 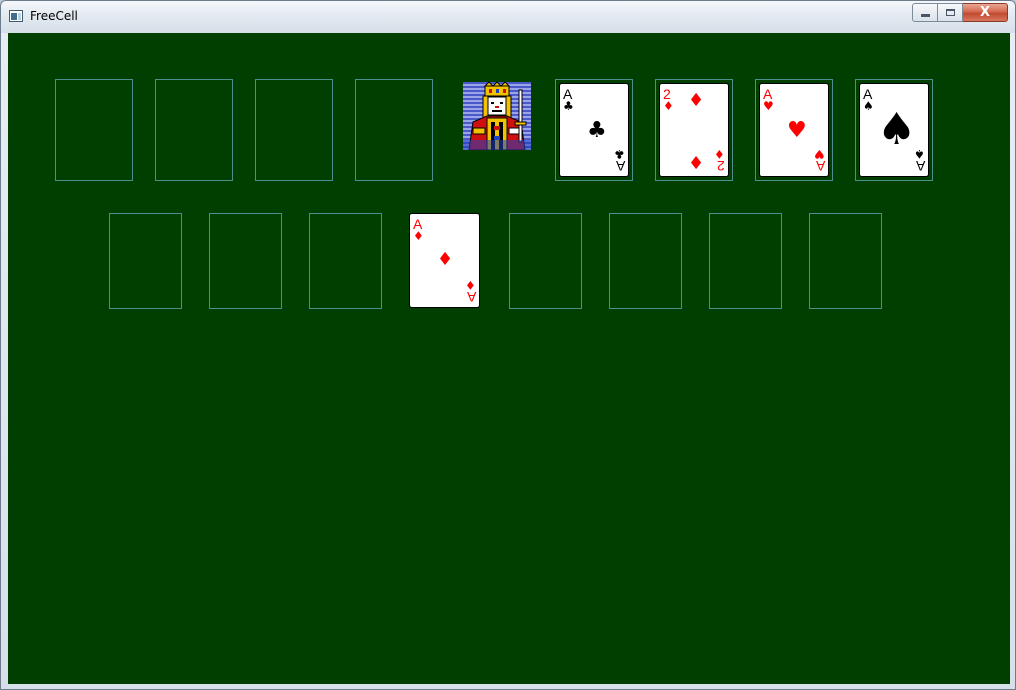 I want to click on king-of-hearts-icon, so click(x=497, y=116).